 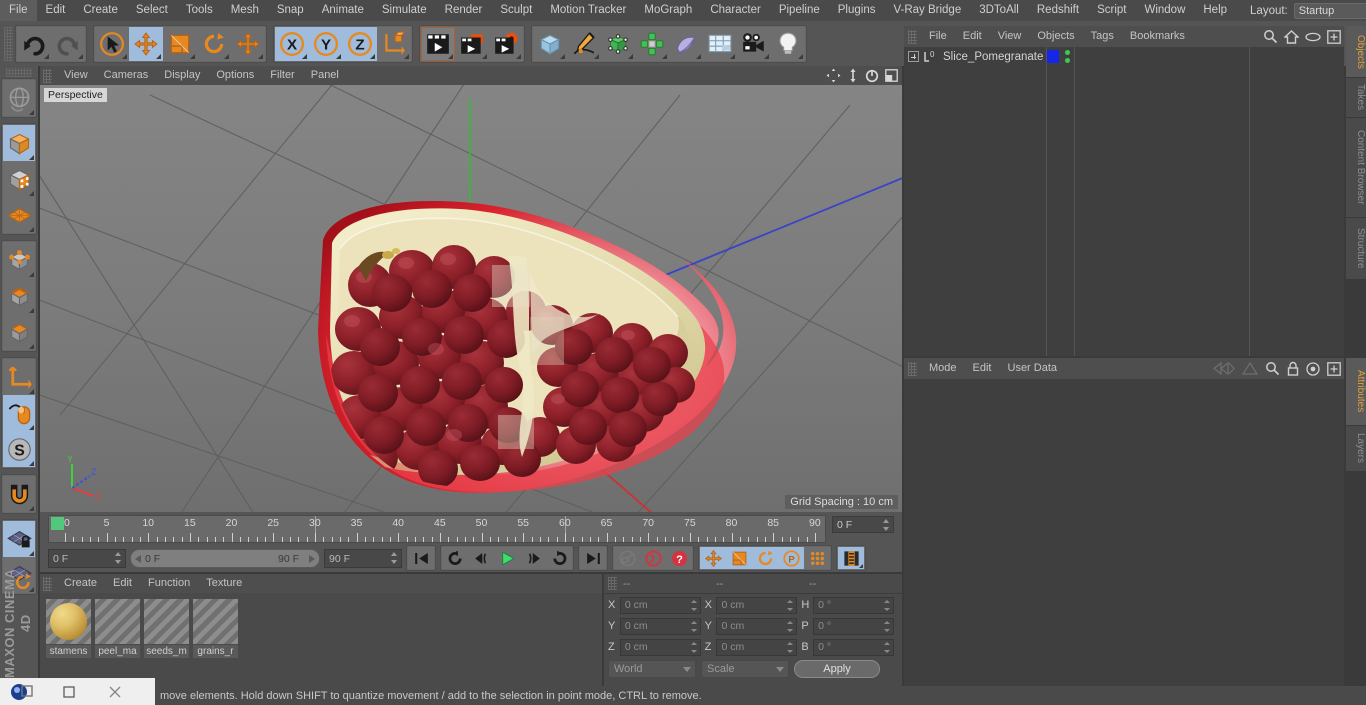 What do you see at coordinates (660, 605) in the screenshot?
I see `coord-position-input: 0 cm` at bounding box center [660, 605].